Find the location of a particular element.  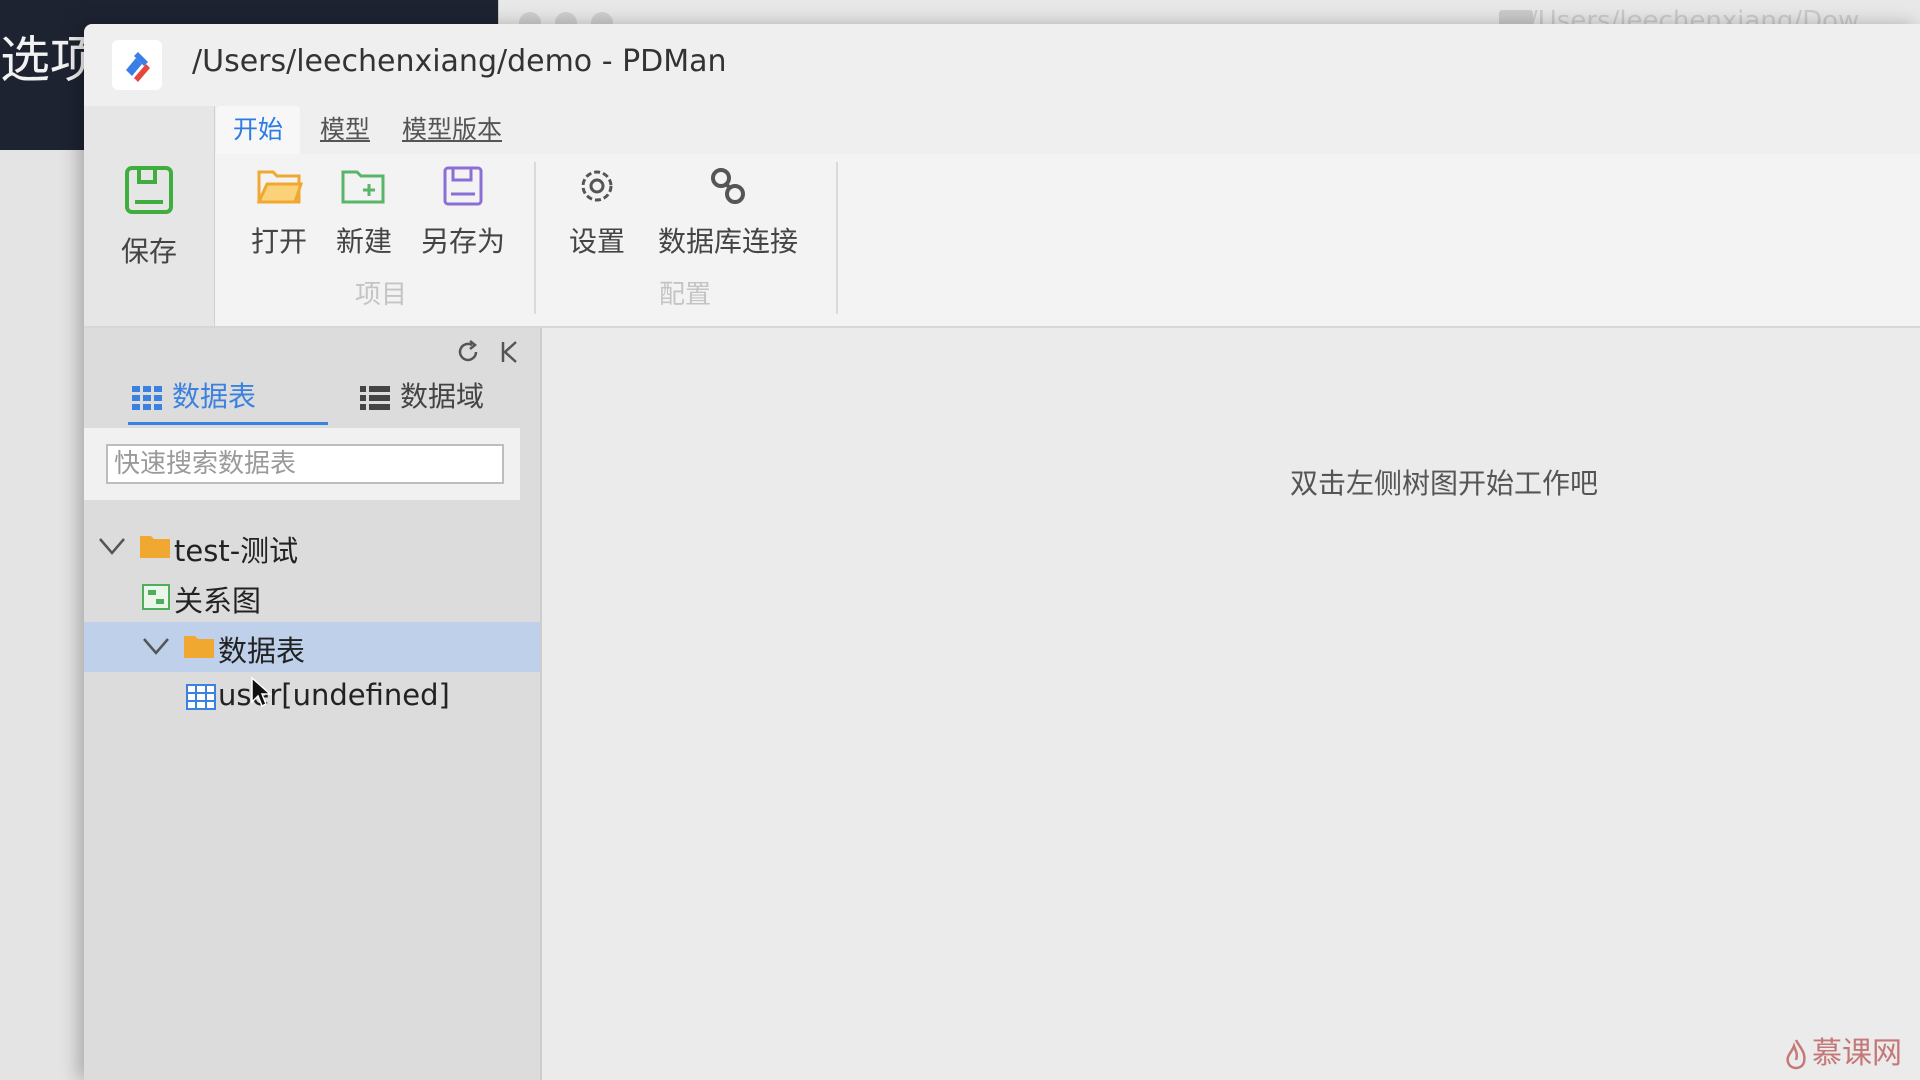

new-button: 新建 is located at coordinates (364, 212).